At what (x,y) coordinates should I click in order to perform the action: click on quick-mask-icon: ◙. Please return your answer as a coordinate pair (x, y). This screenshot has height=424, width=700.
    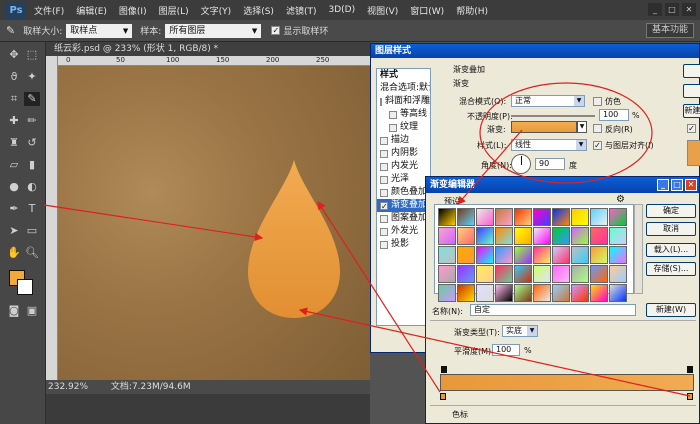
    Looking at the image, I should click on (14, 311).